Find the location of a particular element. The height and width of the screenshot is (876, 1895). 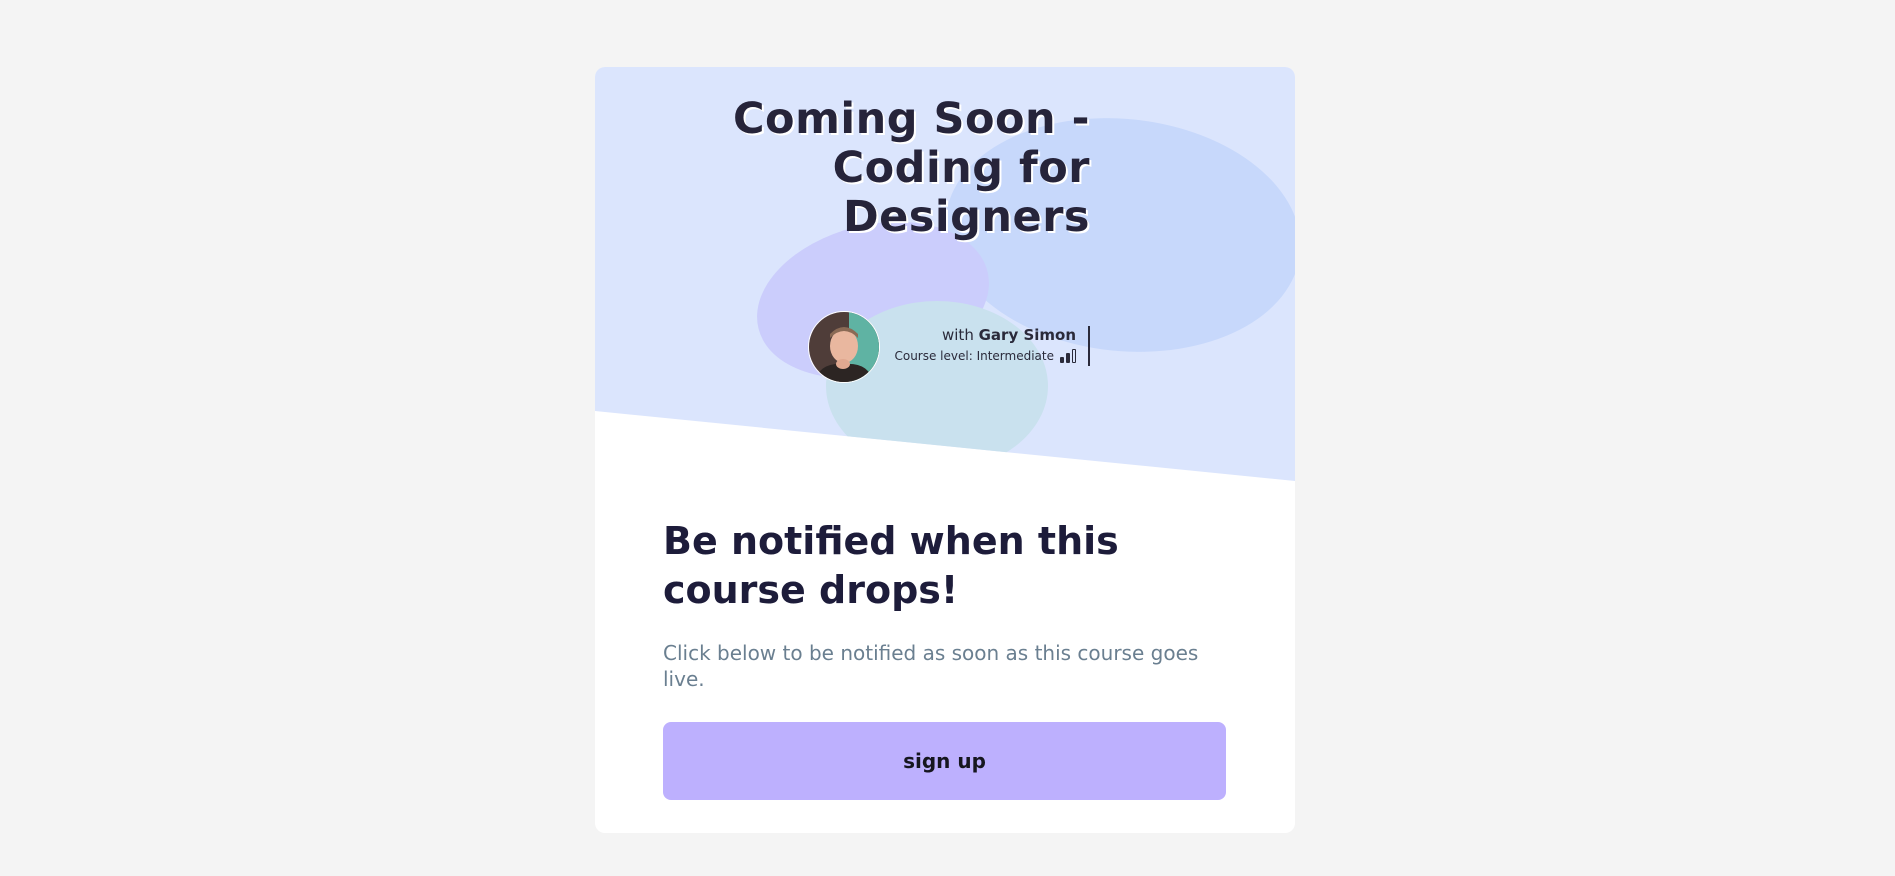

instructor-photo-icon is located at coordinates (844, 347).